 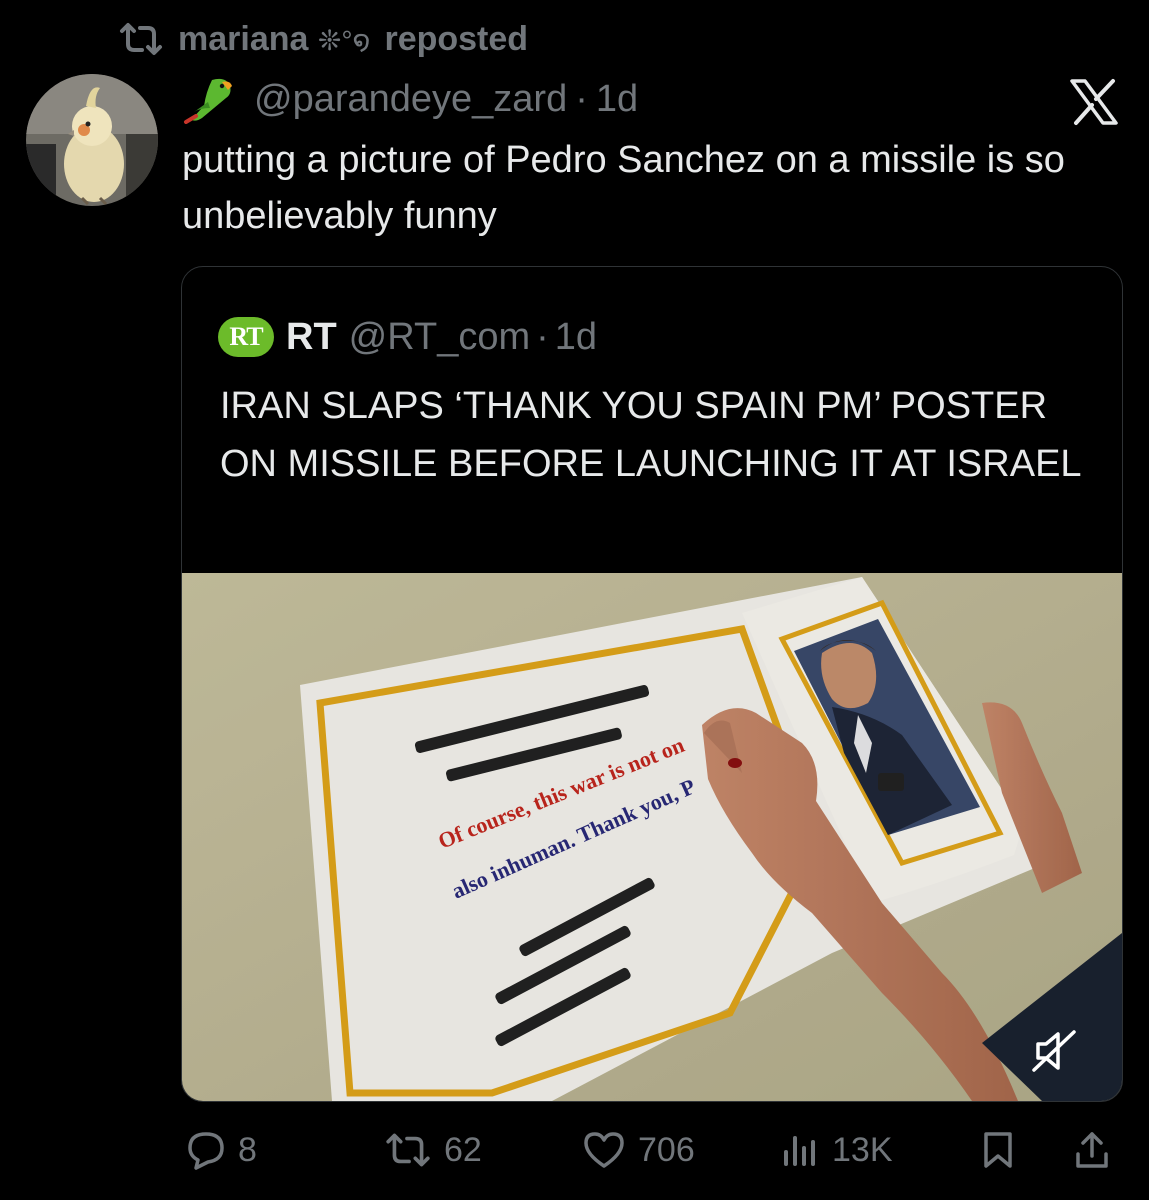 What do you see at coordinates (311, 337) in the screenshot?
I see `quoted-name: RT` at bounding box center [311, 337].